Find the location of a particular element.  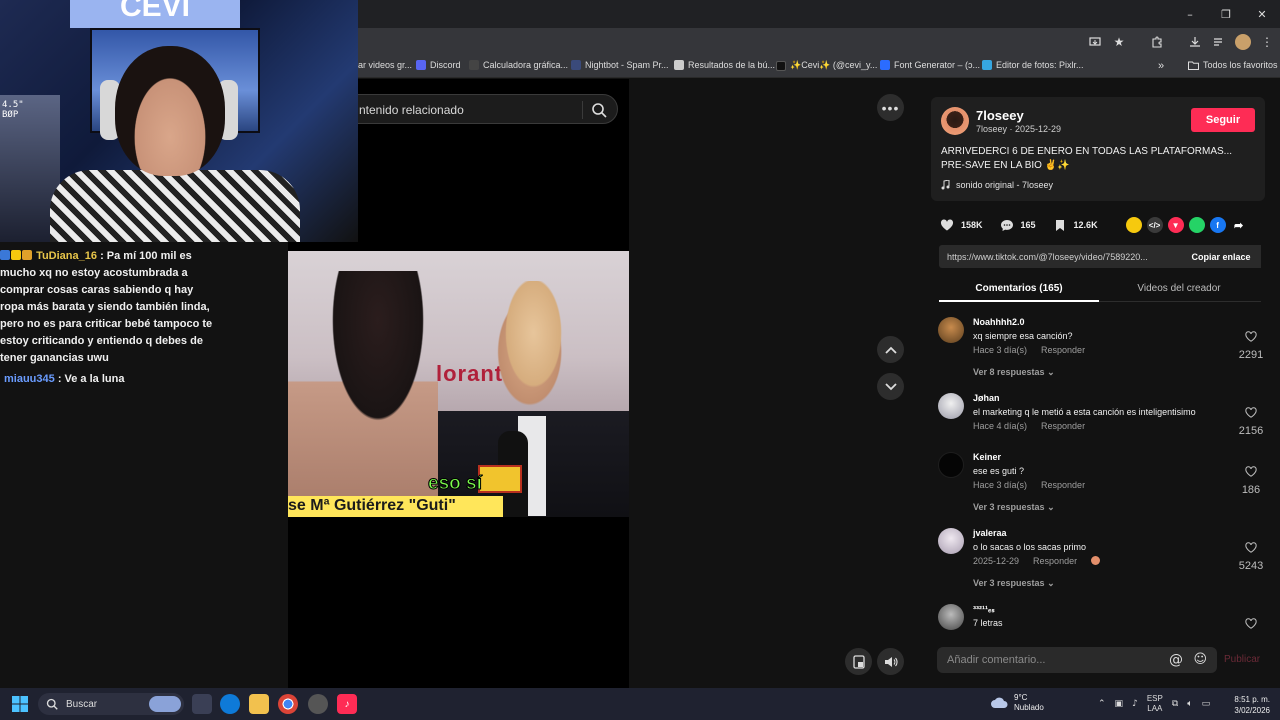

video-player: lorant eso sí se Mª Gutiérrez "Guti" is located at coordinates (458, 384).